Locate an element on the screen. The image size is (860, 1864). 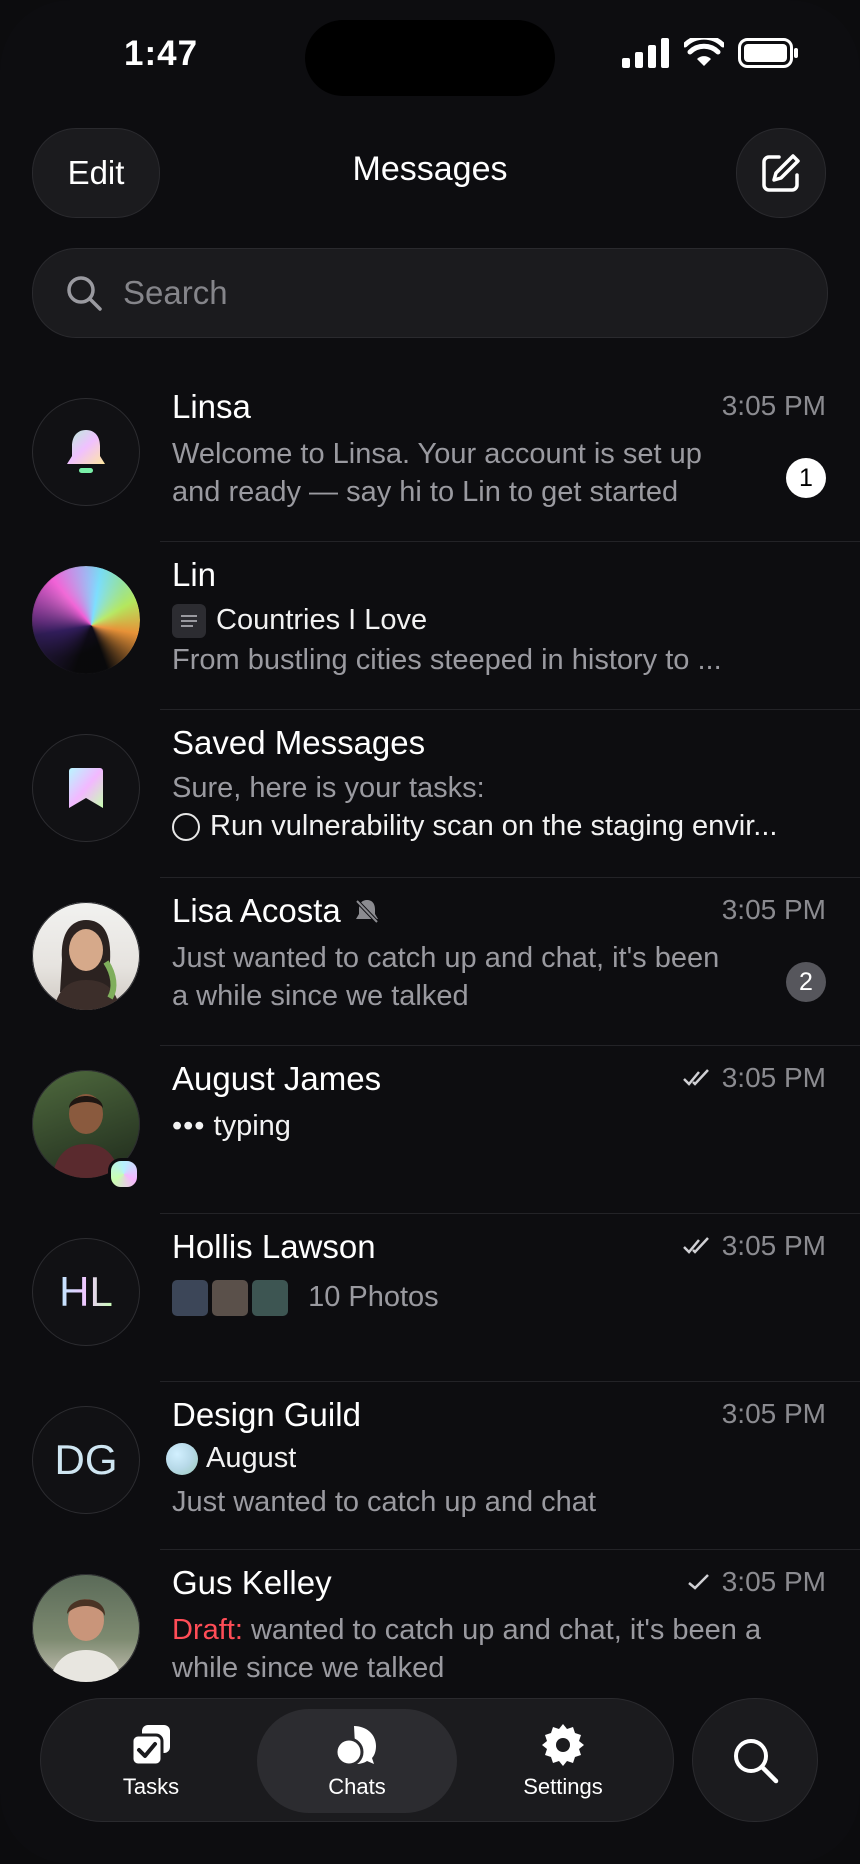
sender-name: August is located at coordinates (251, 1458).